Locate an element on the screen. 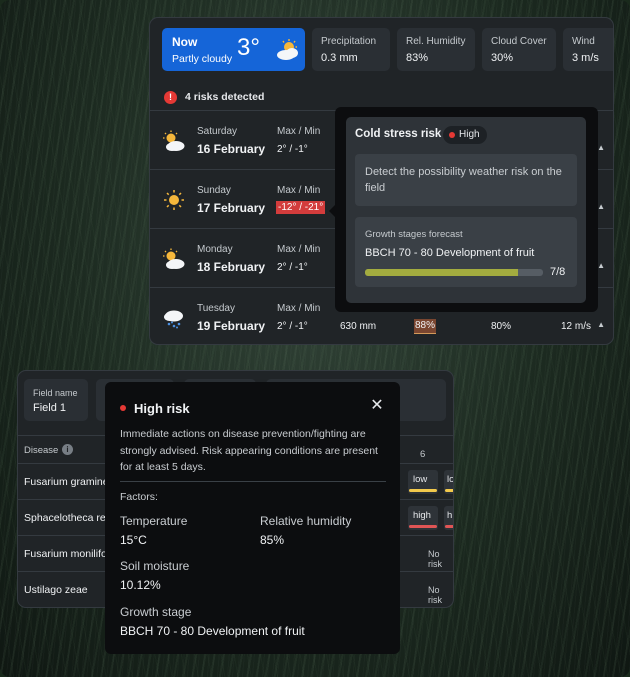 The image size is (630, 677). wind-label: Wind is located at coordinates (583, 41).